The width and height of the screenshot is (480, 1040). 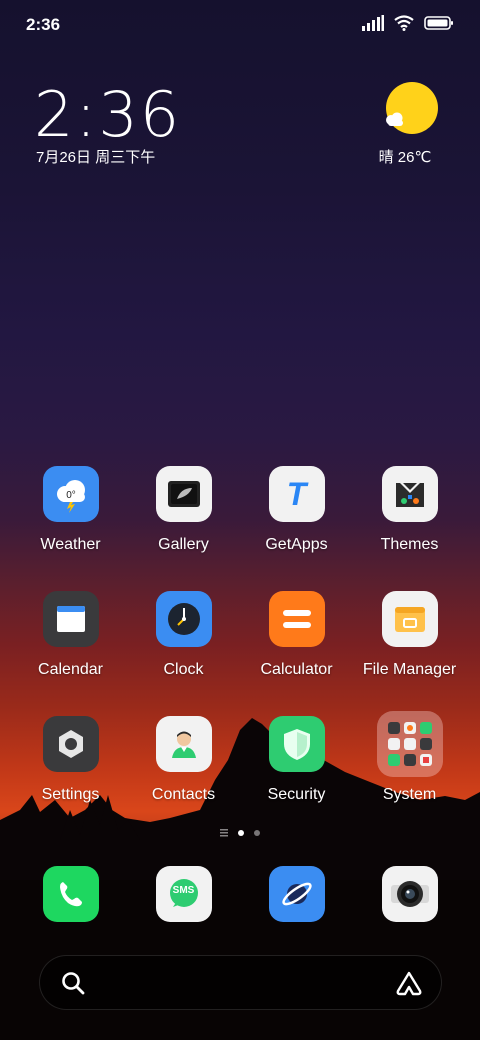 I want to click on app-calculator: Calculator, so click(x=296, y=653).